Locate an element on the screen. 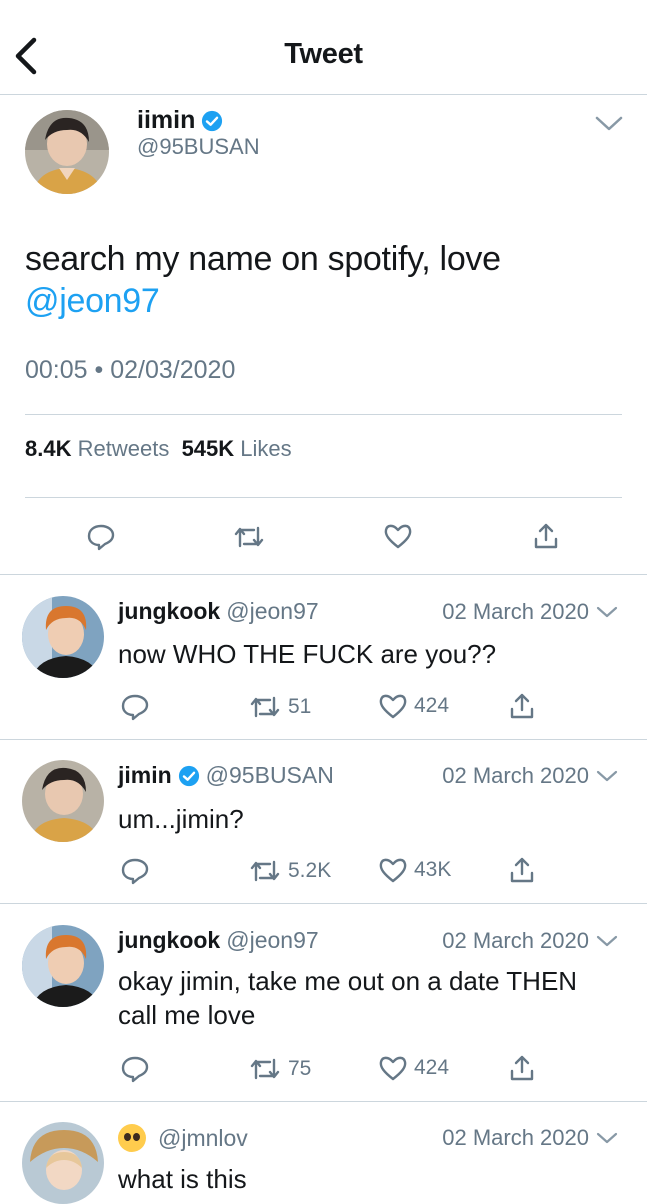 The image size is (647, 1204). tweet-menu-button is located at coordinates (609, 124).